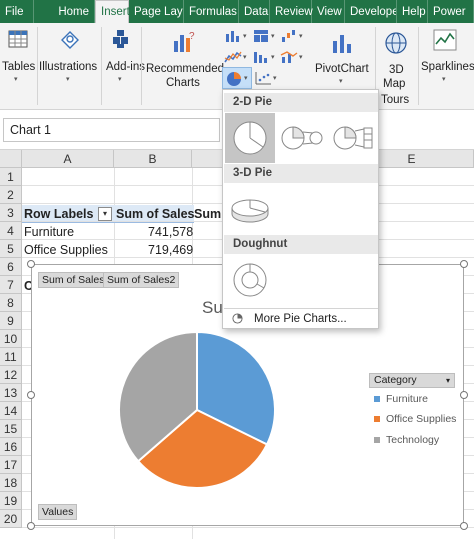 This screenshot has width=474, height=539. I want to click on row-header: 12, so click(11, 375).